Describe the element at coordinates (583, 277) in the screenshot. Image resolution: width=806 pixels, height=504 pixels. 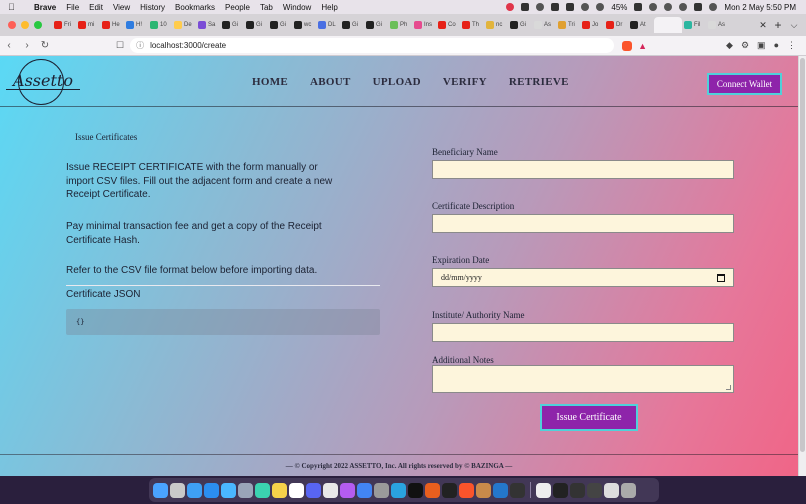
I see `expiration-date-input: dd/mm/yyyy` at that location.